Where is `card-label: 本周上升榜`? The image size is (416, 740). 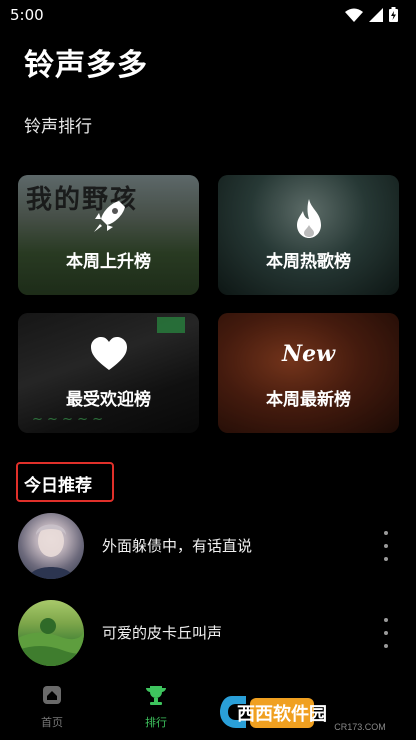 card-label: 本周上升榜 is located at coordinates (108, 262).